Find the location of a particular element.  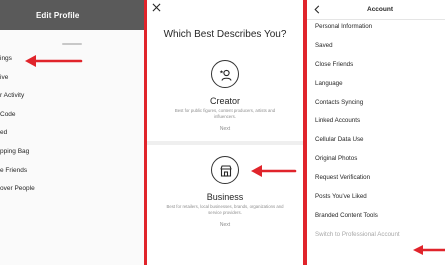

account-type-title: Which Best Describes You? is located at coordinates (225, 34).